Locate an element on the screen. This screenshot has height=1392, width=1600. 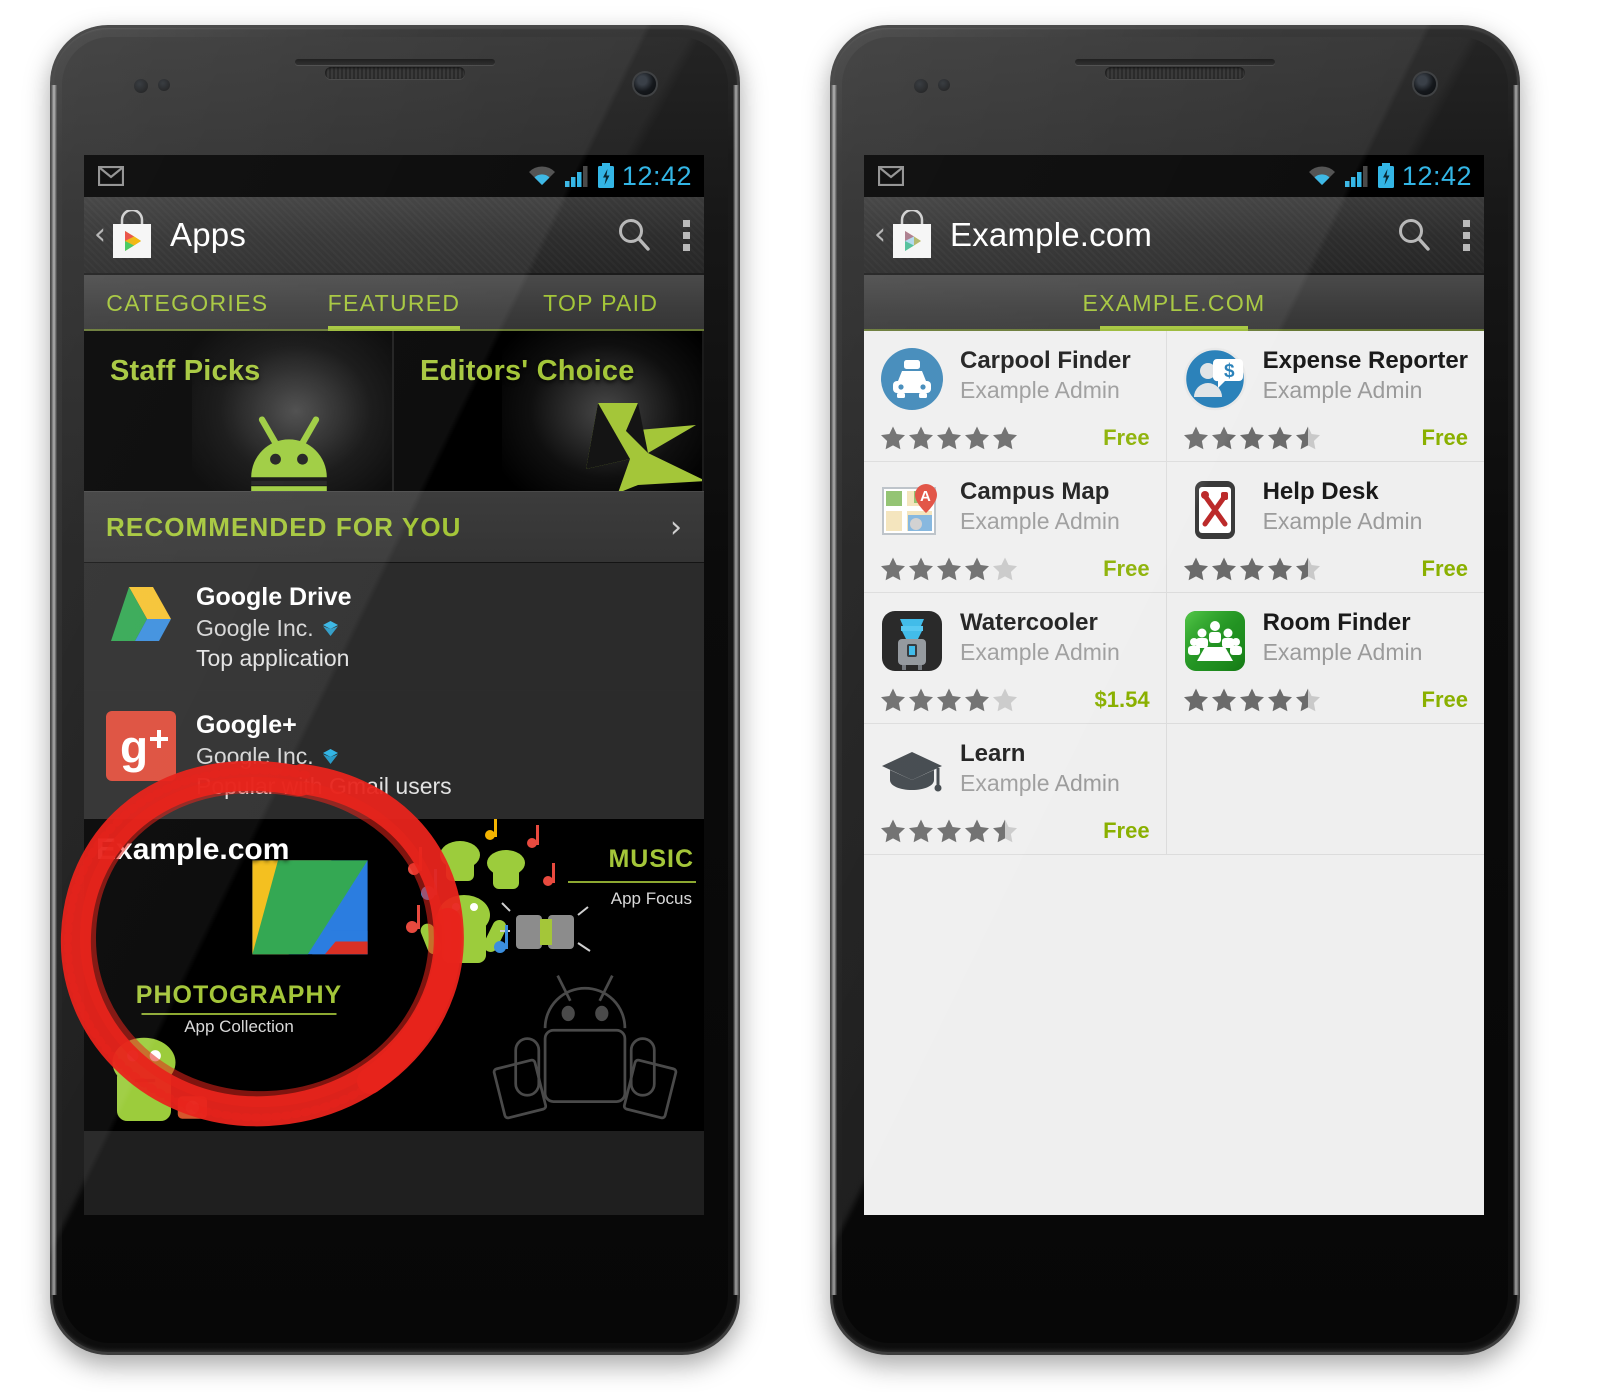
app-card: Learn Example Admin Free is located at coordinates (1015, 789).